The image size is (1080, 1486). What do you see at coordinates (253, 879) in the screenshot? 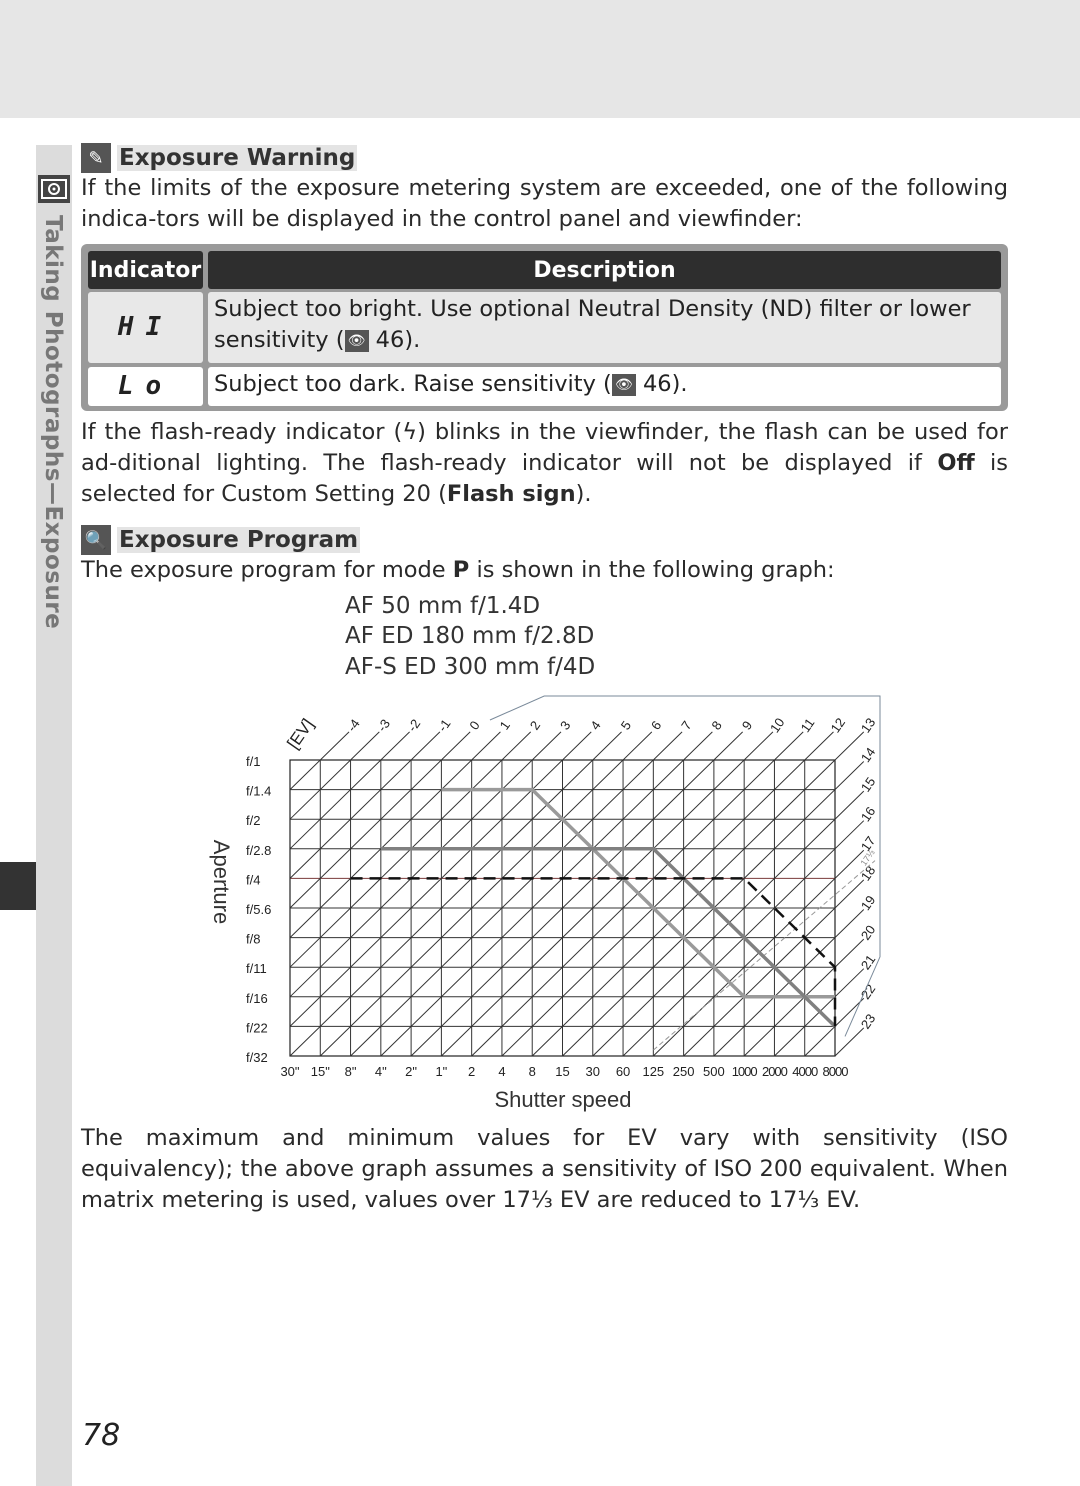
I see `aperture-tick-label: f/4` at bounding box center [253, 879].